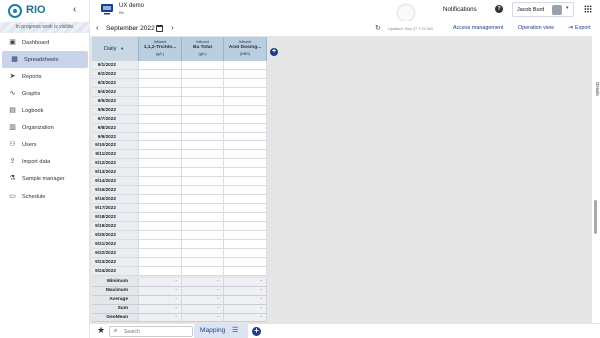 The width and height of the screenshot is (600, 338). Describe the element at coordinates (274, 52) in the screenshot. I see `add-column-button: +` at that location.